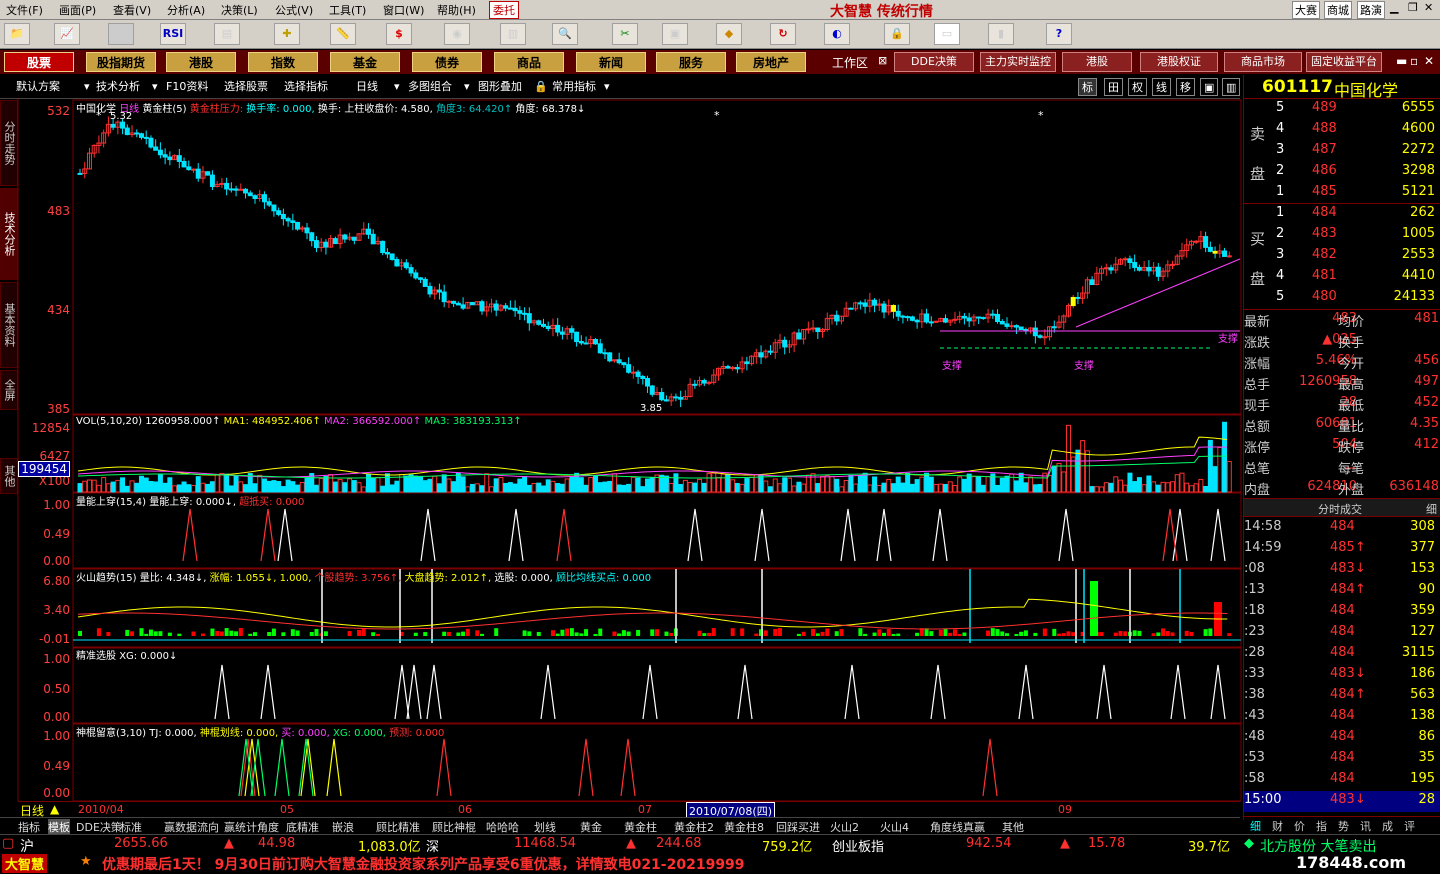 The width and height of the screenshot is (1440, 874). I want to click on menu-analysis: 分析(A), so click(186, 10).